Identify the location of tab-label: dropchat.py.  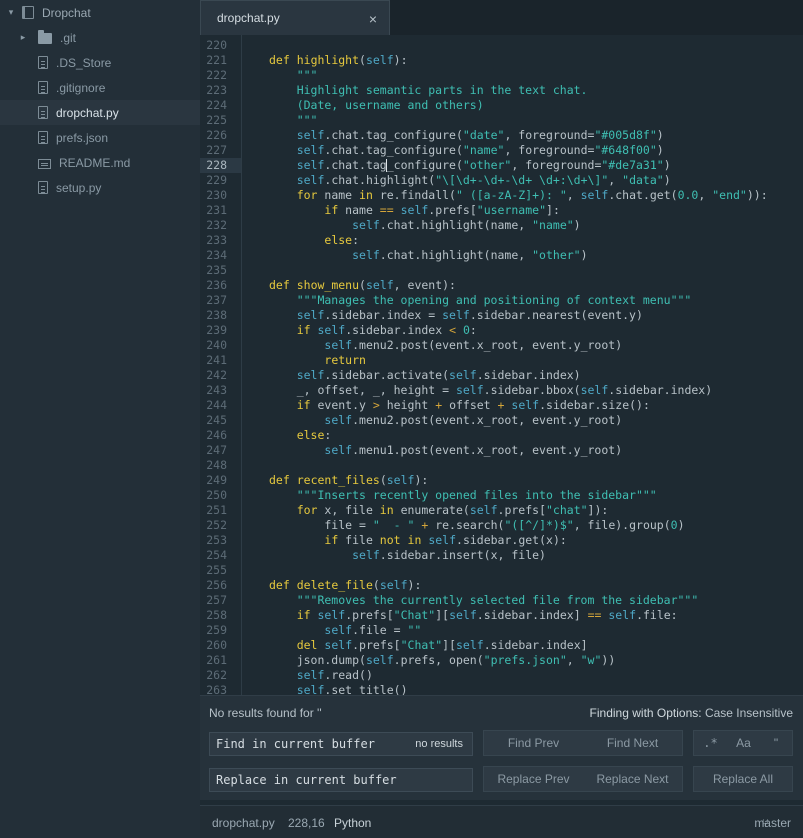
(248, 18).